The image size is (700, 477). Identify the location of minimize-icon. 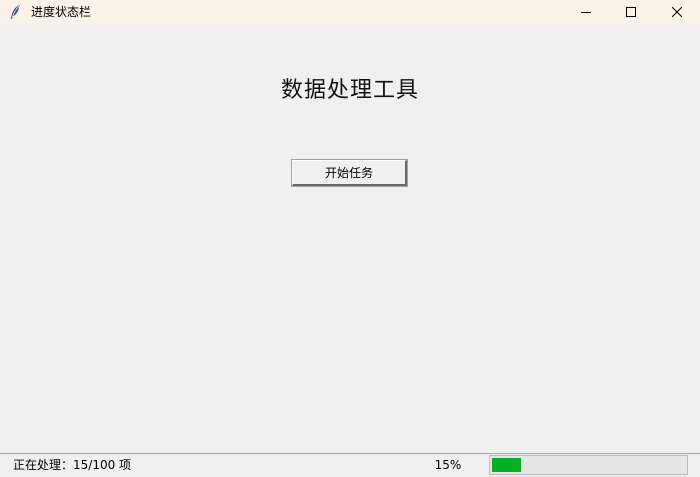
(586, 12).